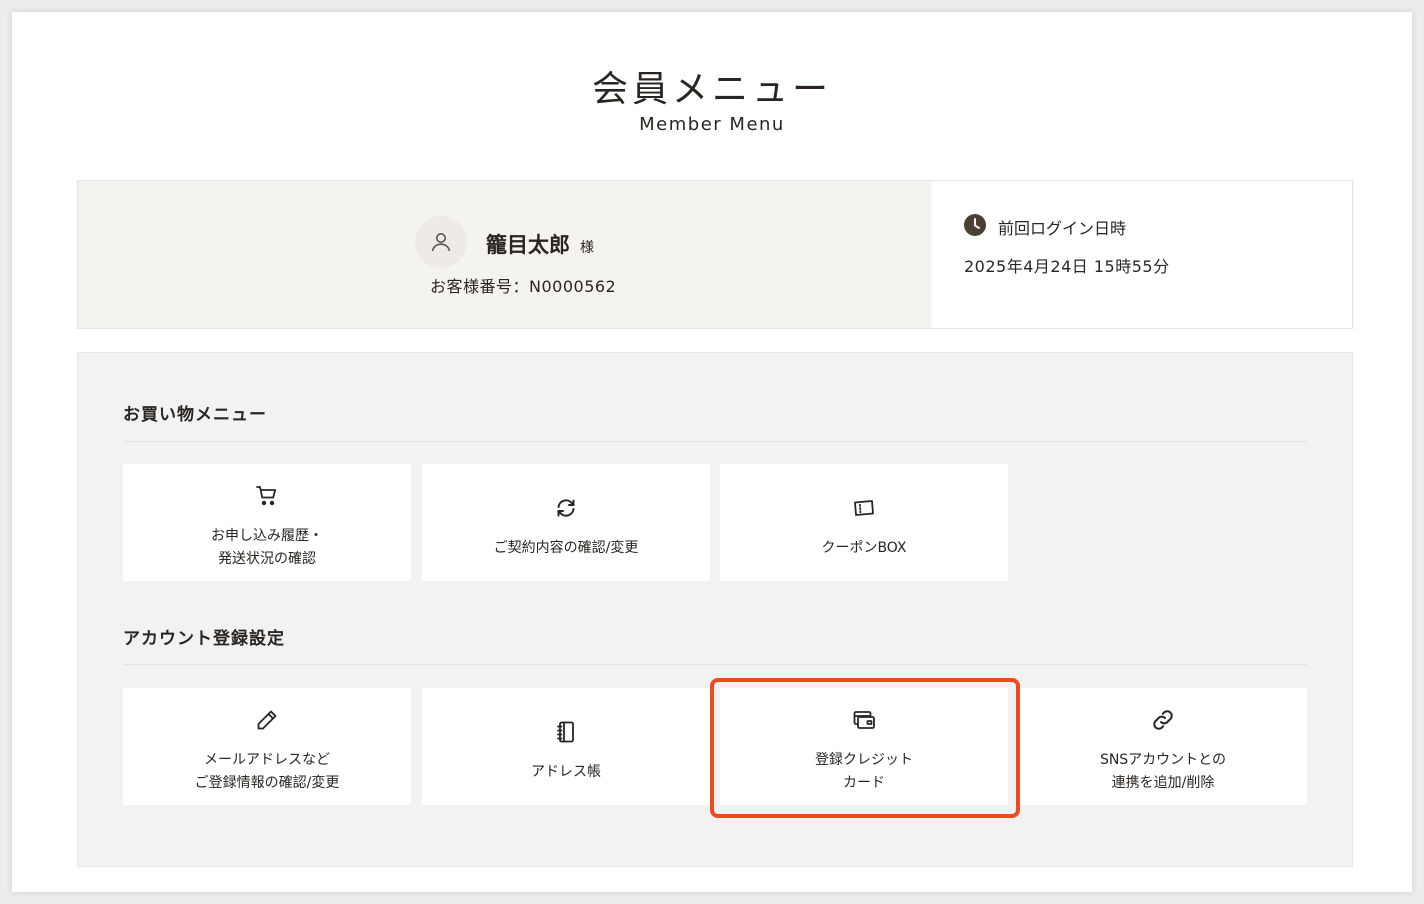  I want to click on coupon-label: クーポンBOX, so click(864, 548).